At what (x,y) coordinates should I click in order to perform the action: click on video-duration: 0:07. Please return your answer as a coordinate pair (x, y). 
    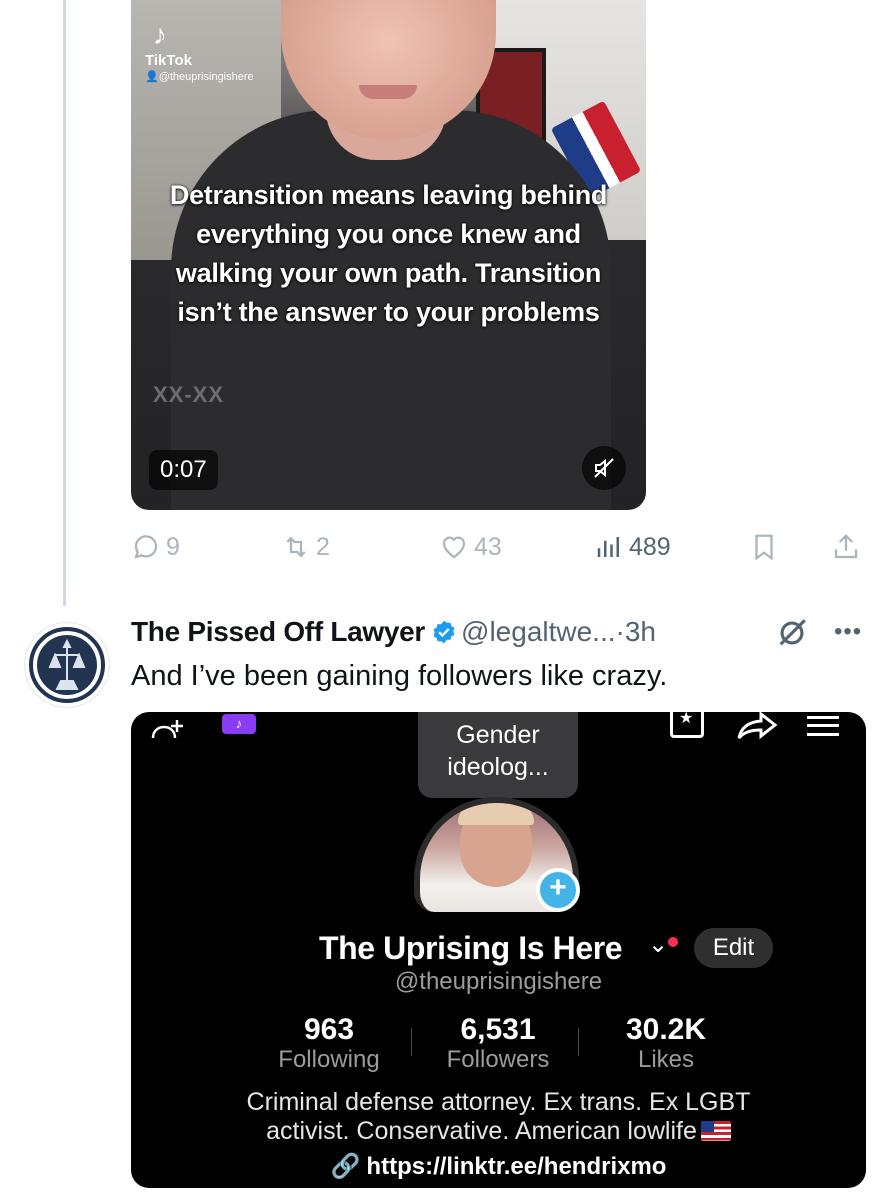
    Looking at the image, I should click on (183, 470).